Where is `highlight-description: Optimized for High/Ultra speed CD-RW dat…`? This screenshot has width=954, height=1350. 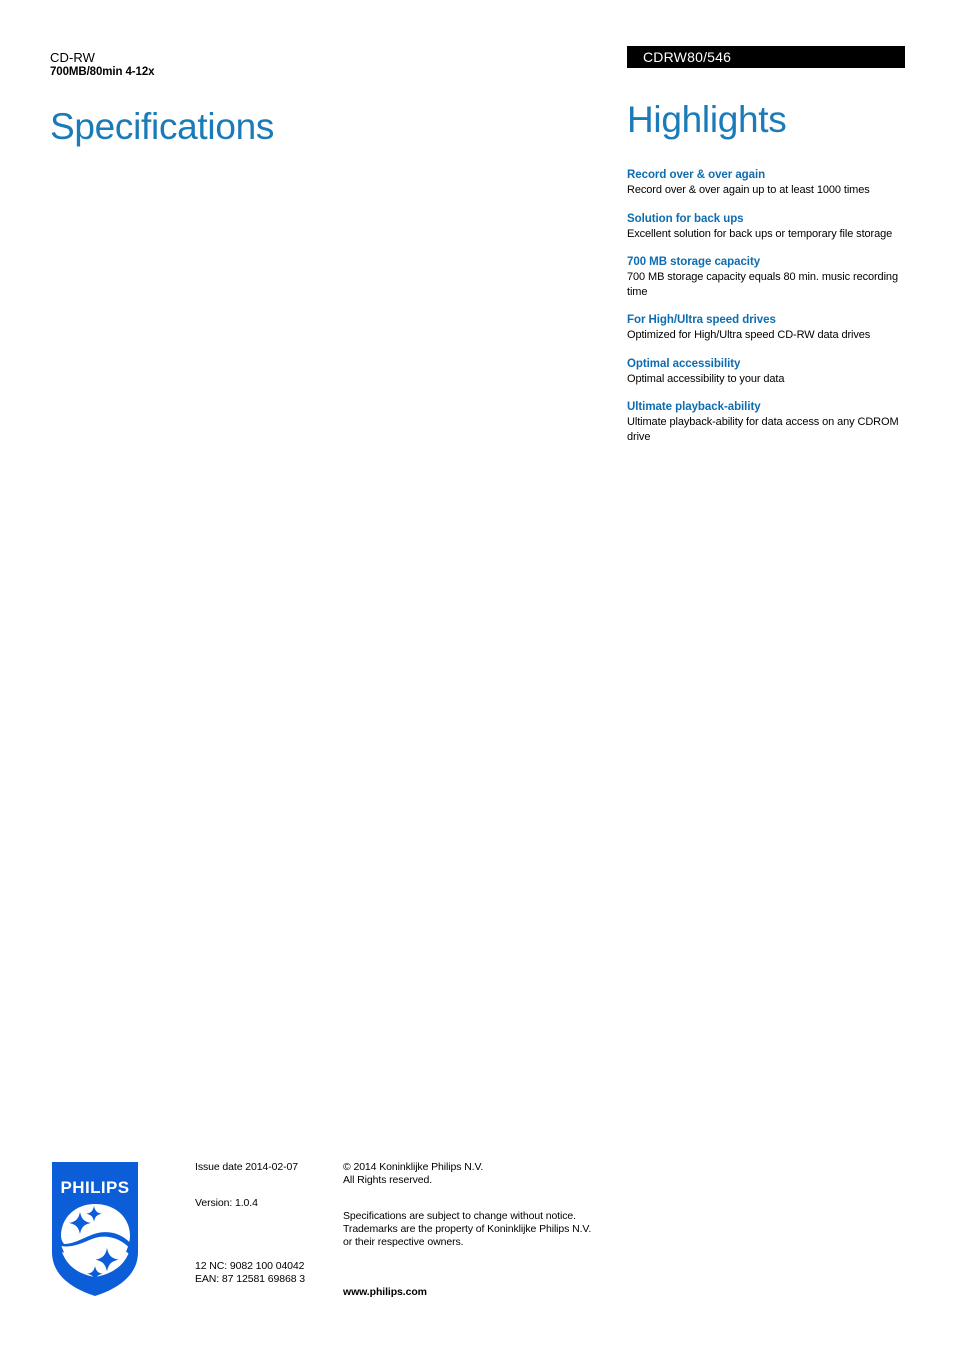
highlight-description: Optimized for High/Ultra speed CD-RW dat… is located at coordinates (749, 335).